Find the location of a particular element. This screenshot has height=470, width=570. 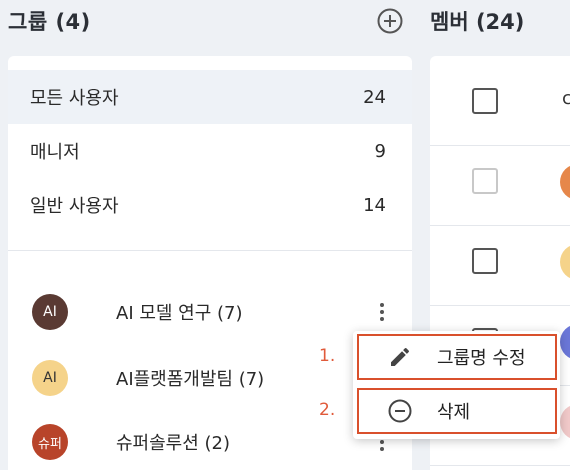

minus-circle-icon is located at coordinates (400, 411).